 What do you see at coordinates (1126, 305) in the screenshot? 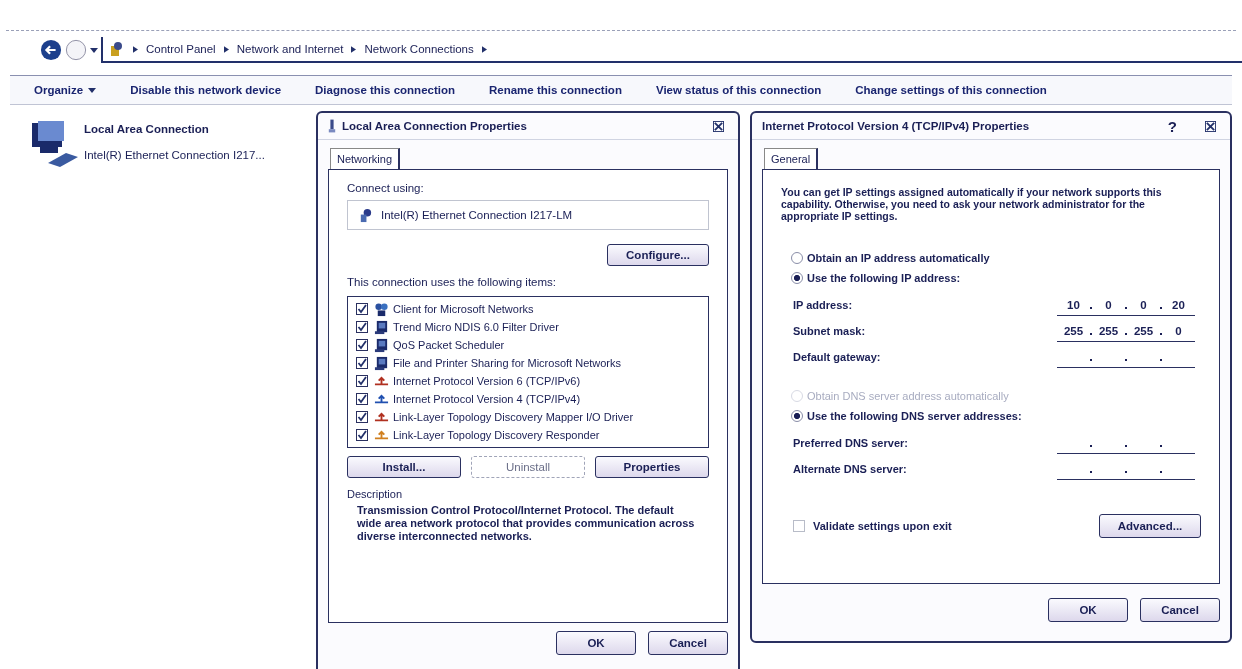
I see `ip-address-field: 10 0 0 20` at bounding box center [1126, 305].